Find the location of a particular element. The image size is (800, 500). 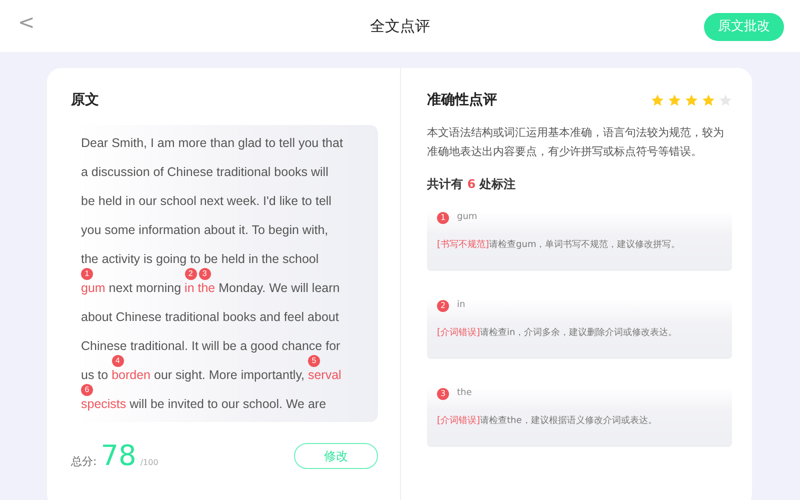

score-label: 总分: is located at coordinates (84, 462).